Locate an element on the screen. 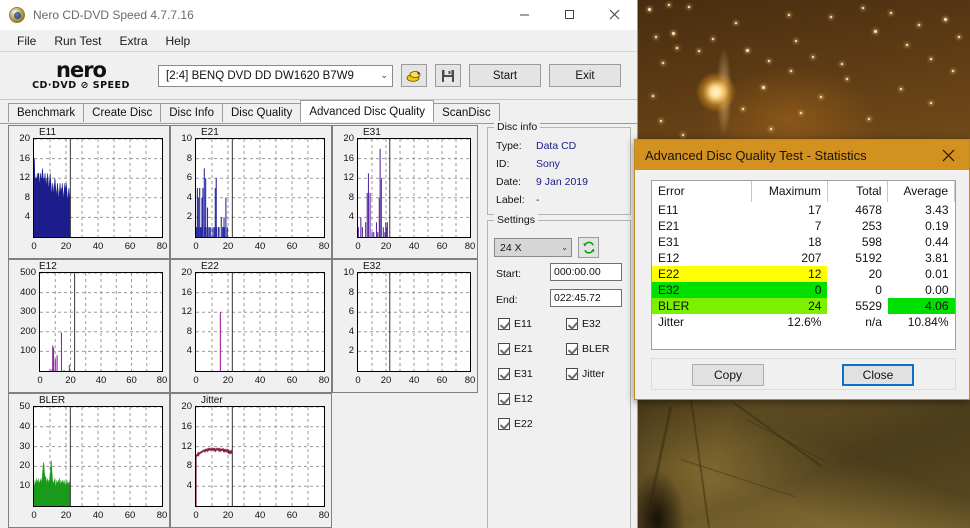  end-time-field: 022:45.72 is located at coordinates (586, 298).